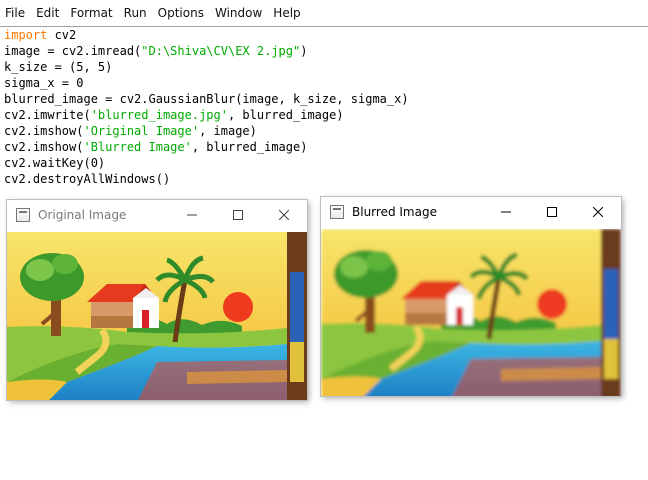 This screenshot has height=480, width=648. What do you see at coordinates (324, 13) in the screenshot?
I see `menu-bar: File Edit Format Run Options Window Help` at bounding box center [324, 13].